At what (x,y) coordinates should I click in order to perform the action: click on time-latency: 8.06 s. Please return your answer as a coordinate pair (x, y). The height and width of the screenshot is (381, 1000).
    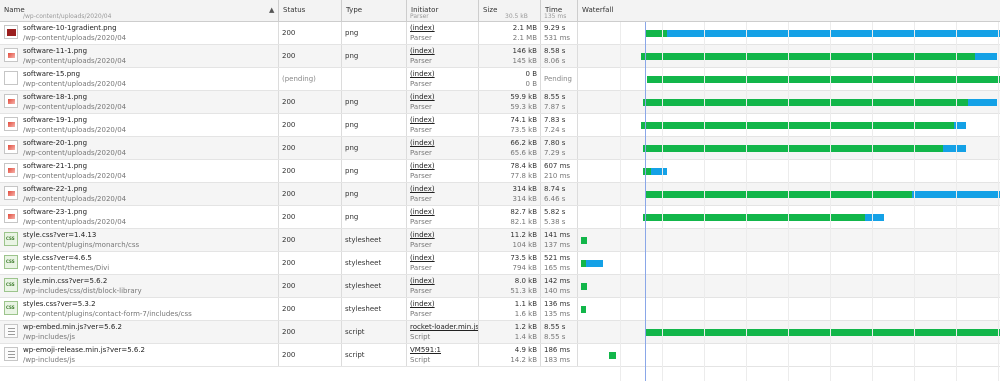
    Looking at the image, I should click on (555, 61).